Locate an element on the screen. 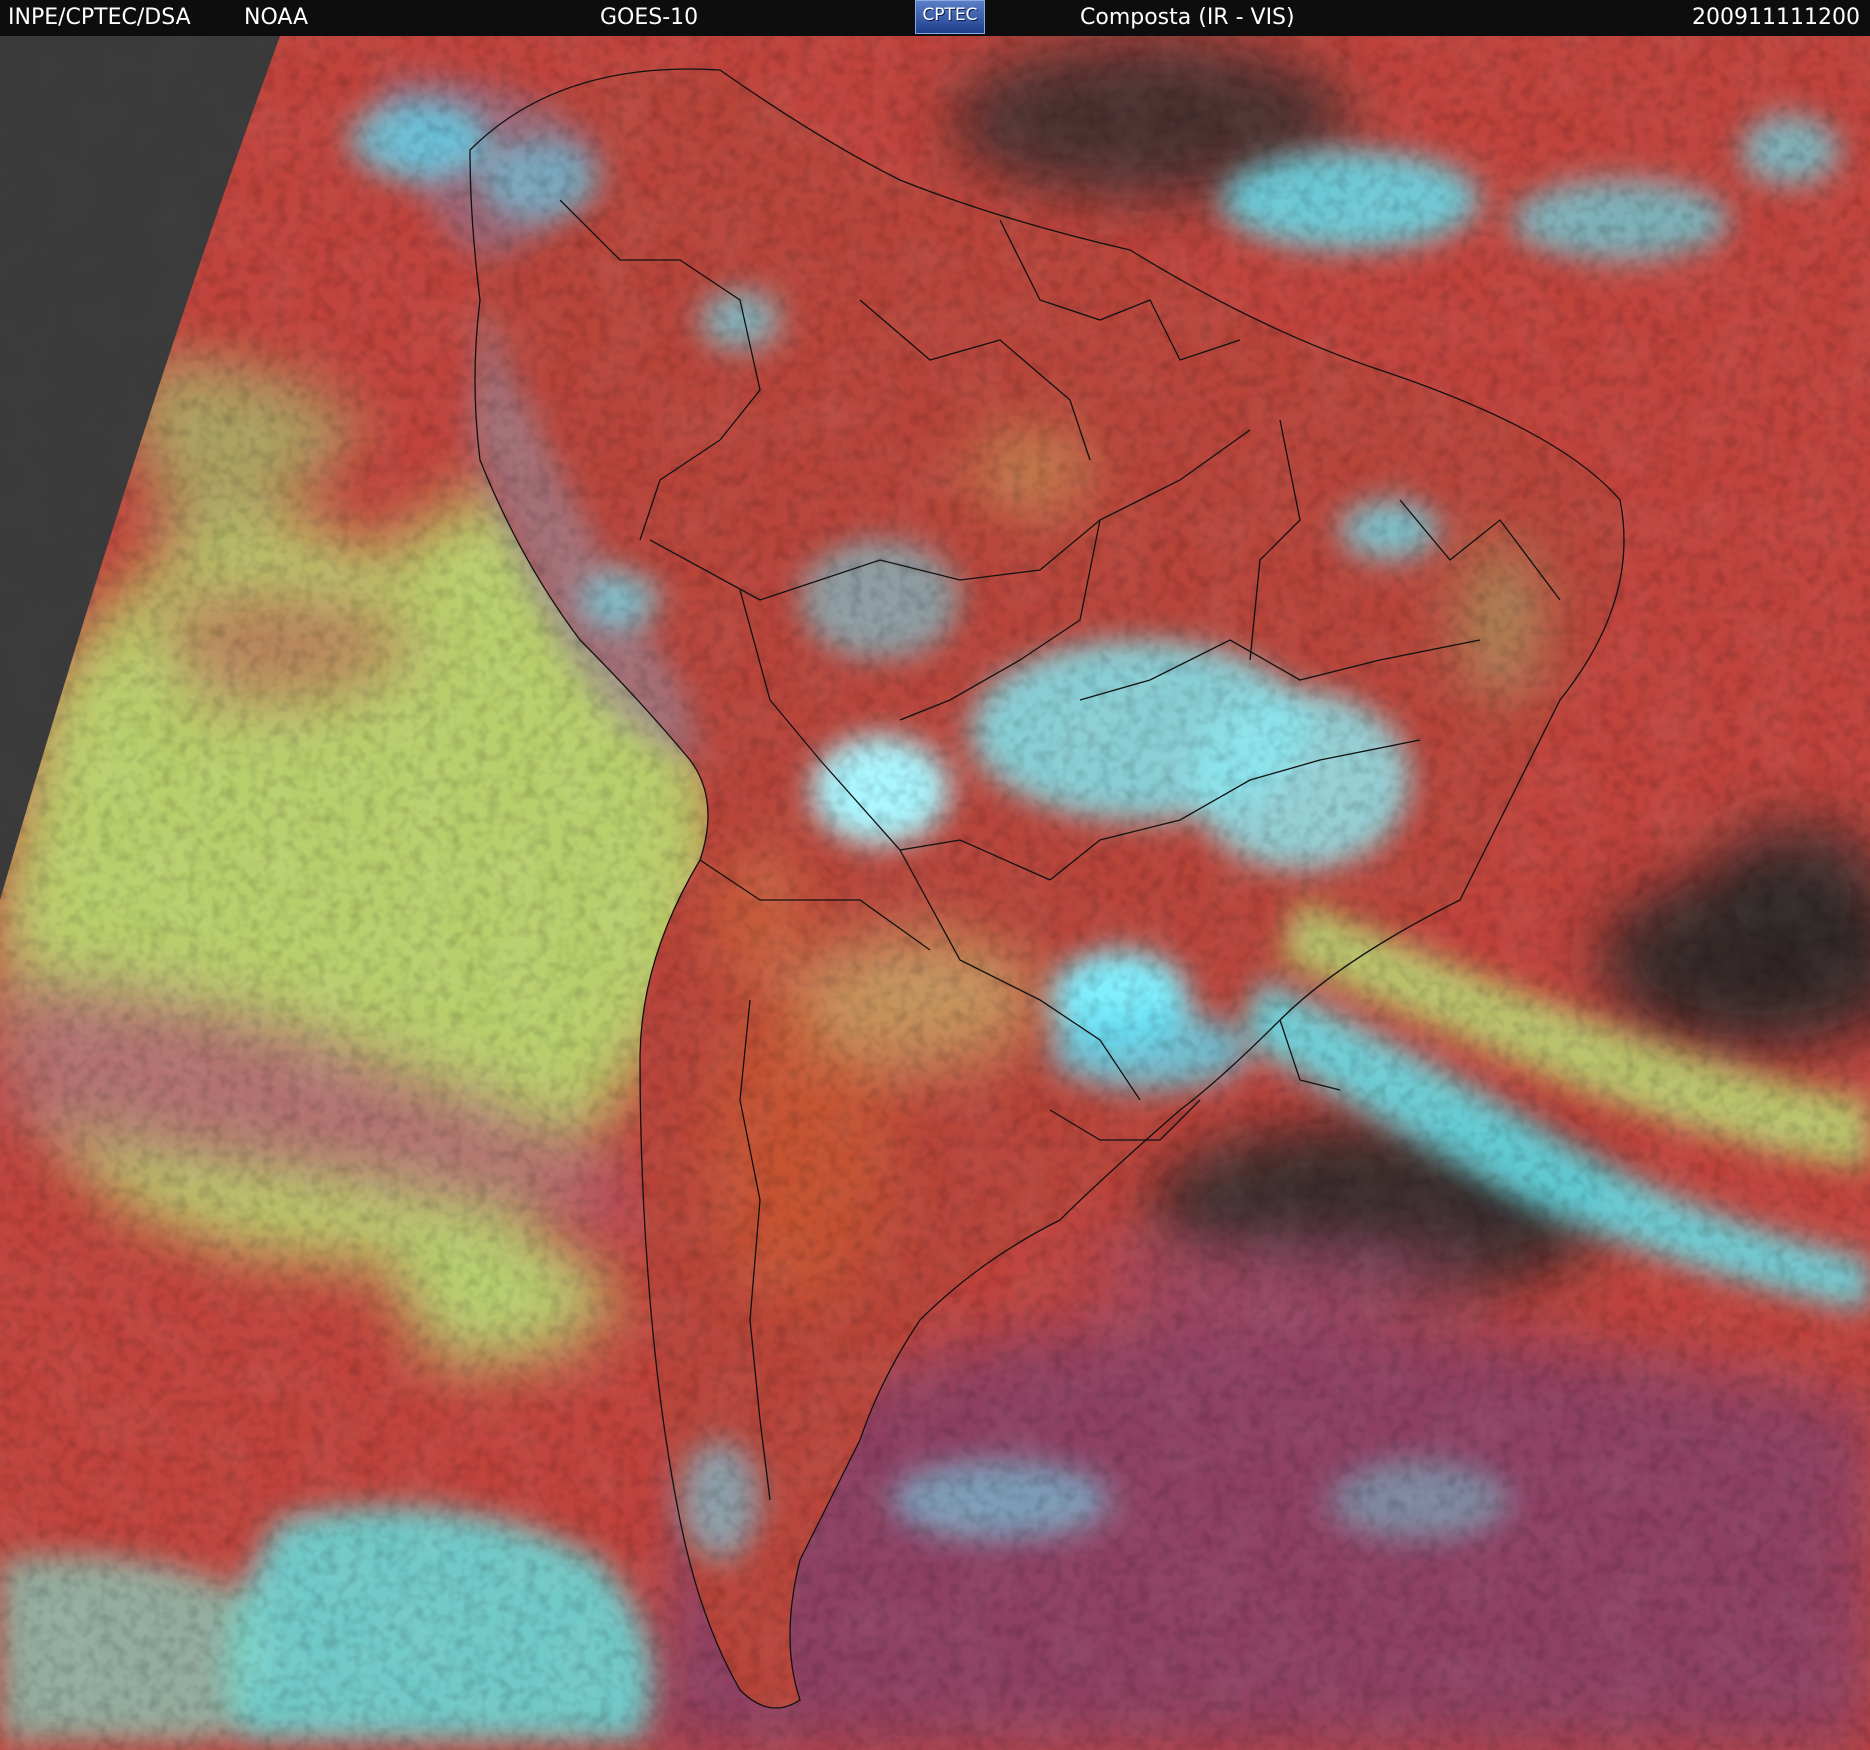 This screenshot has width=1870, height=1750. product-label: Composta (IR - VIS) is located at coordinates (1187, 17).